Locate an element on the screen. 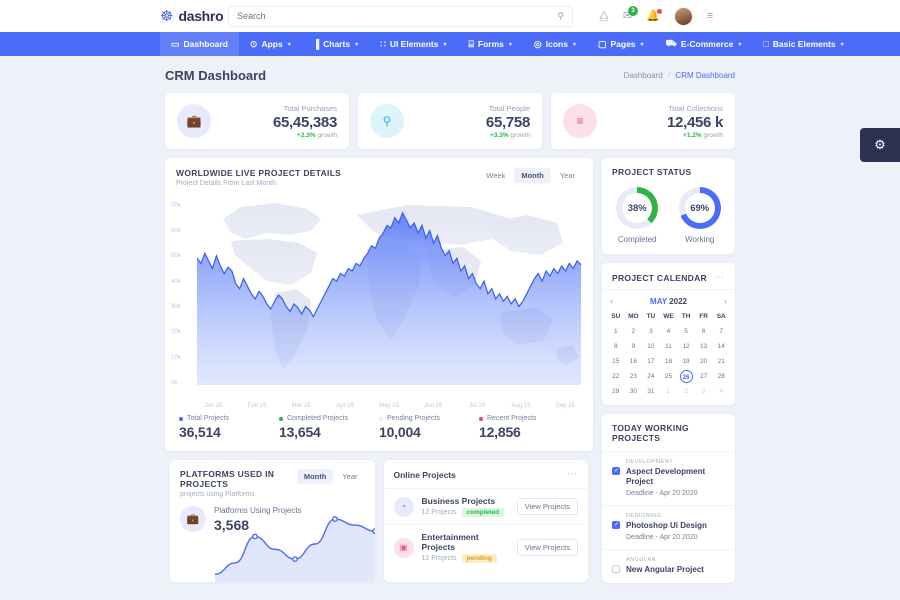 The width and height of the screenshot is (900, 600). calendar-dow: WE is located at coordinates (668, 316).